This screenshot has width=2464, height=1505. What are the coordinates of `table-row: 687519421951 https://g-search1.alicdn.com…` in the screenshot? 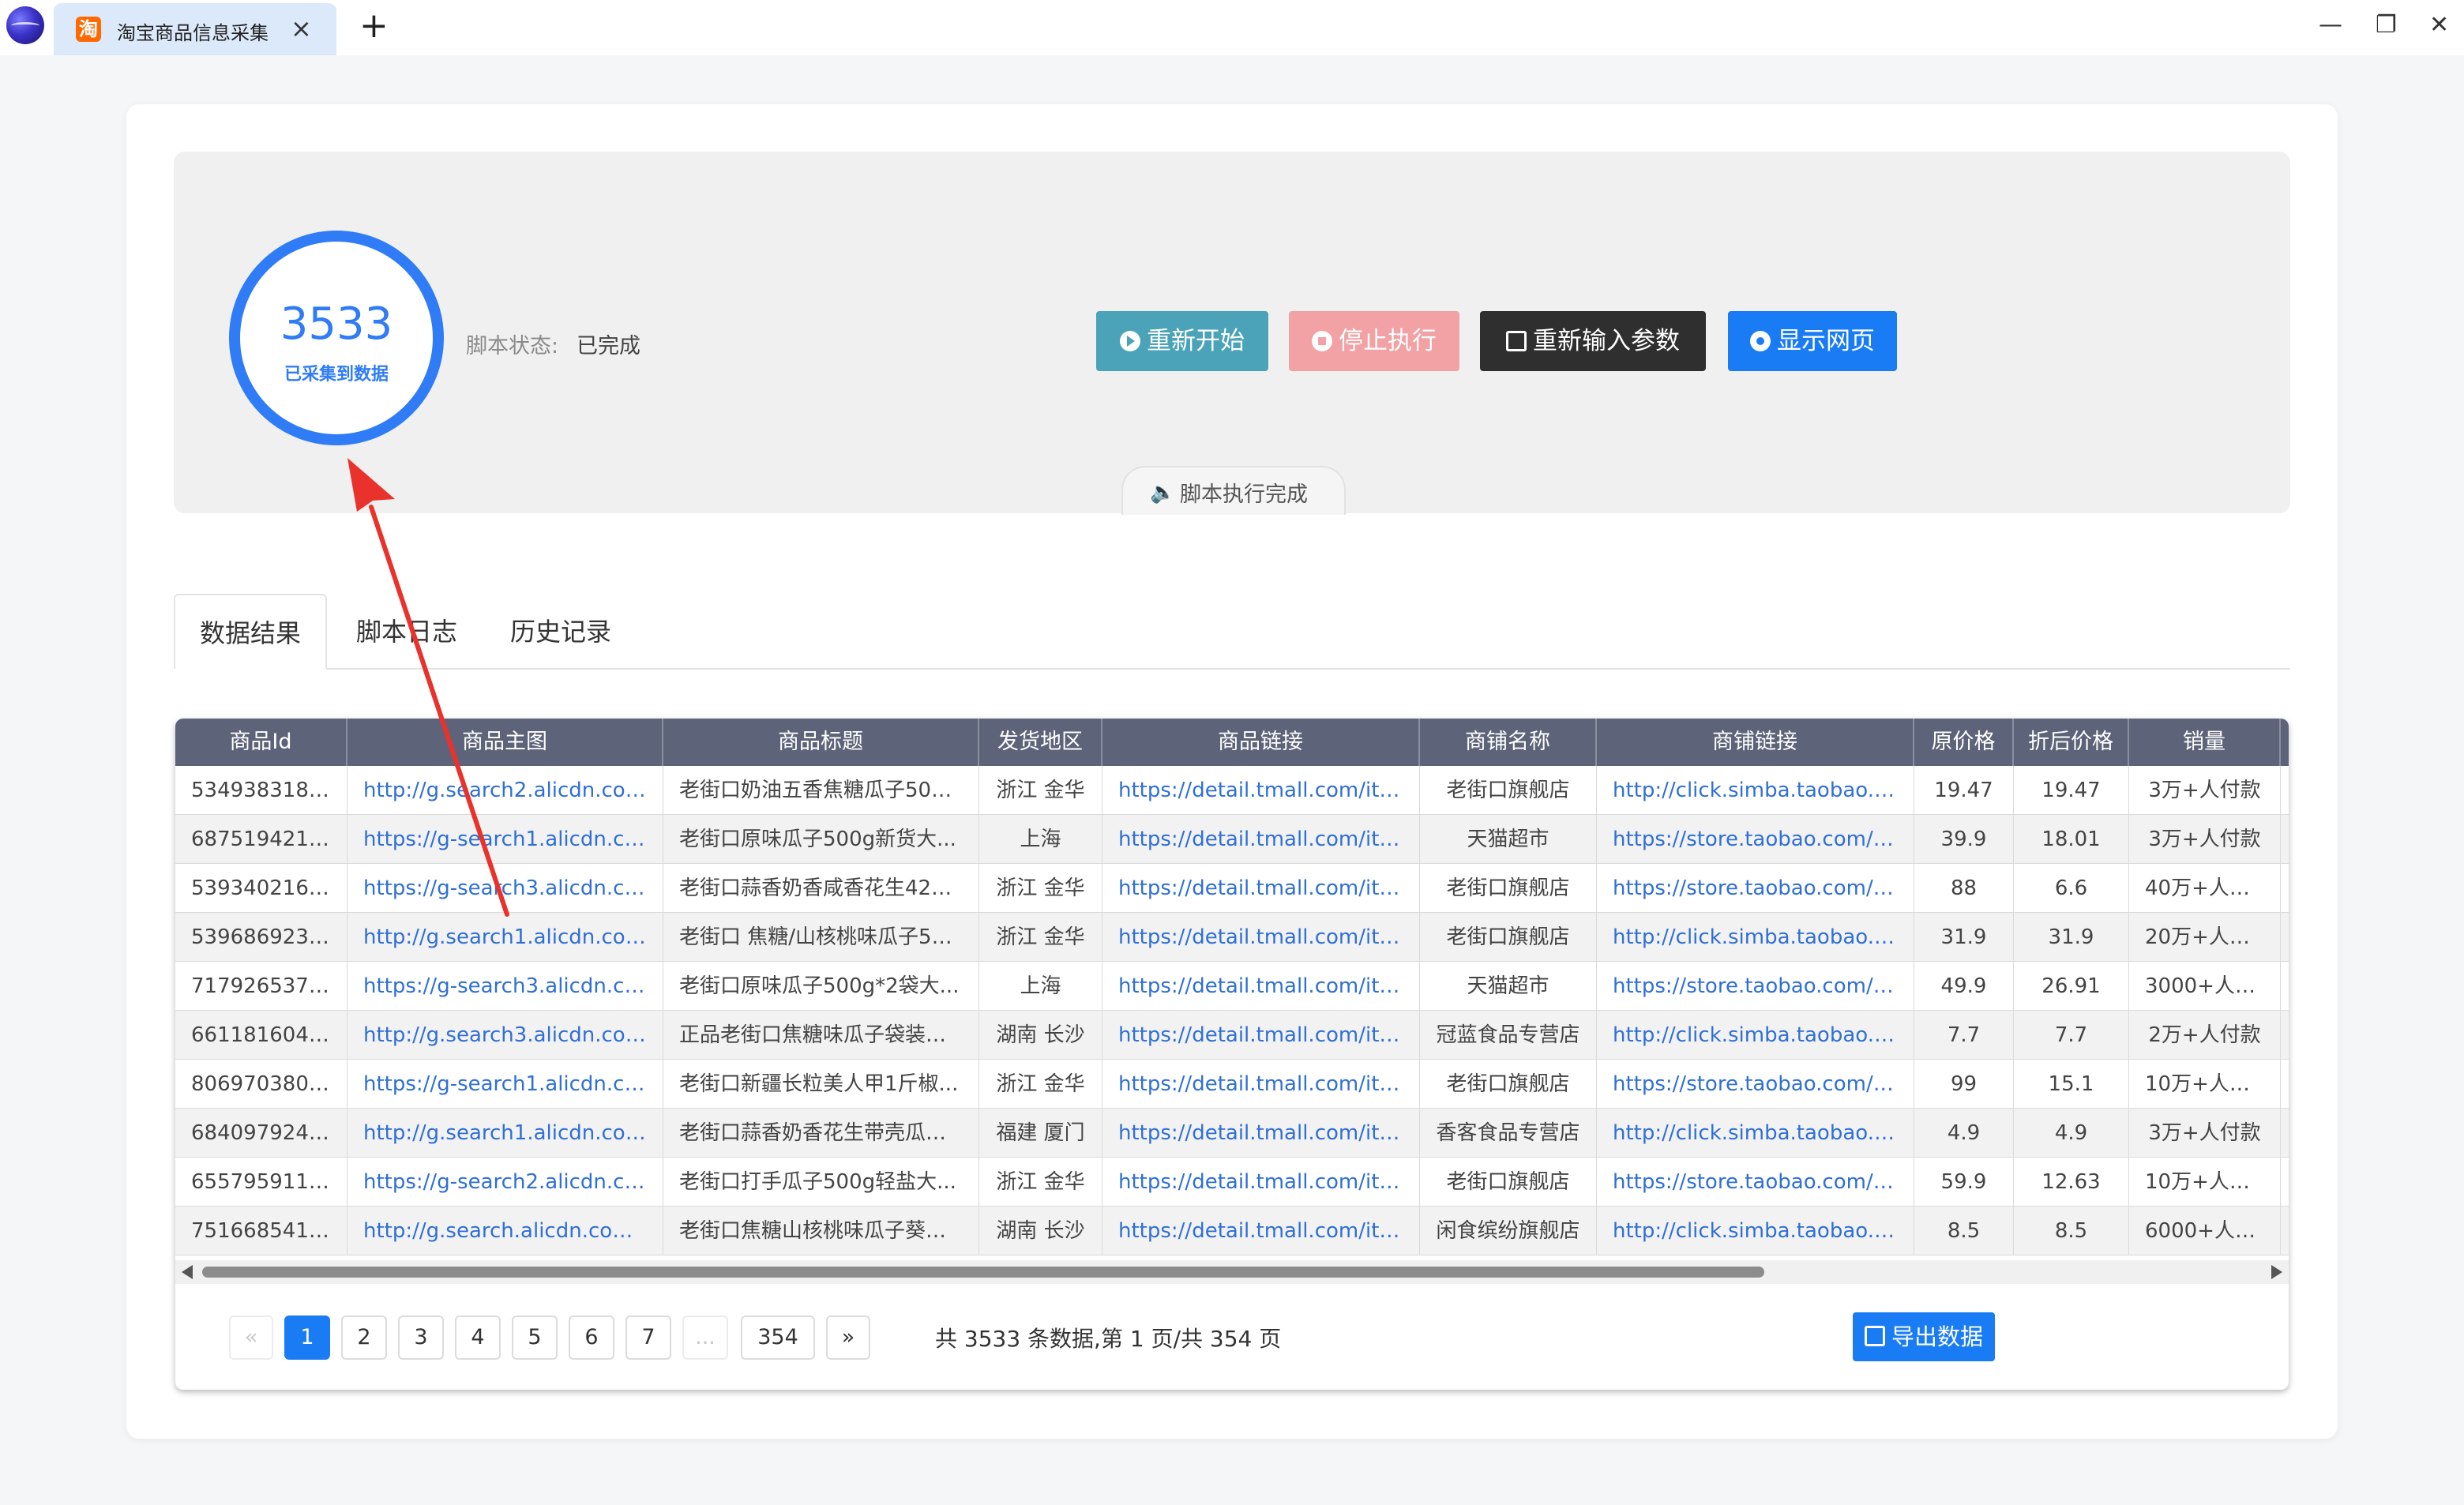 It's located at (1232, 839).